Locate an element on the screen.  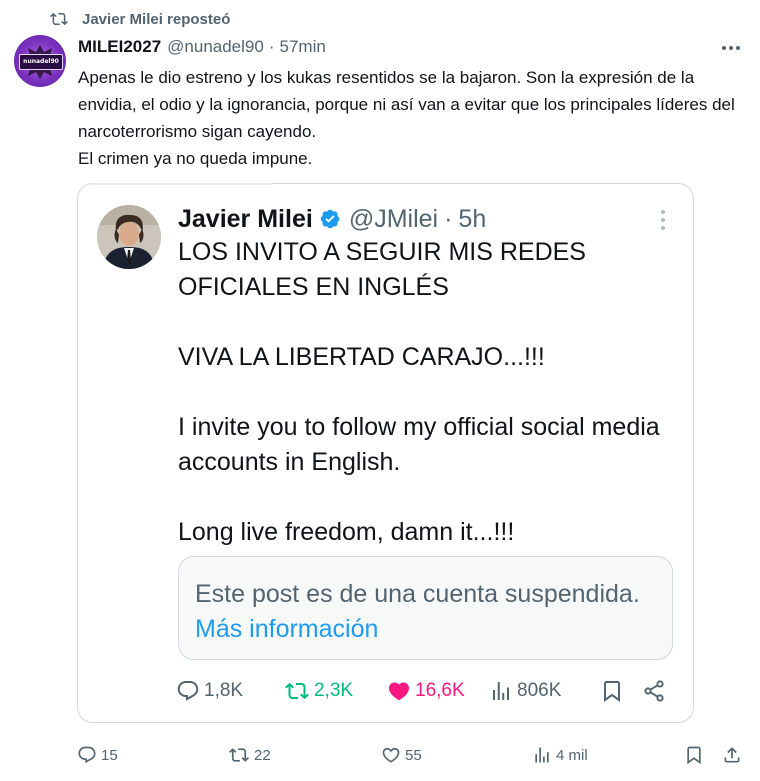
tweet-text-line: El crimen ya no queda impune. is located at coordinates (195, 158).